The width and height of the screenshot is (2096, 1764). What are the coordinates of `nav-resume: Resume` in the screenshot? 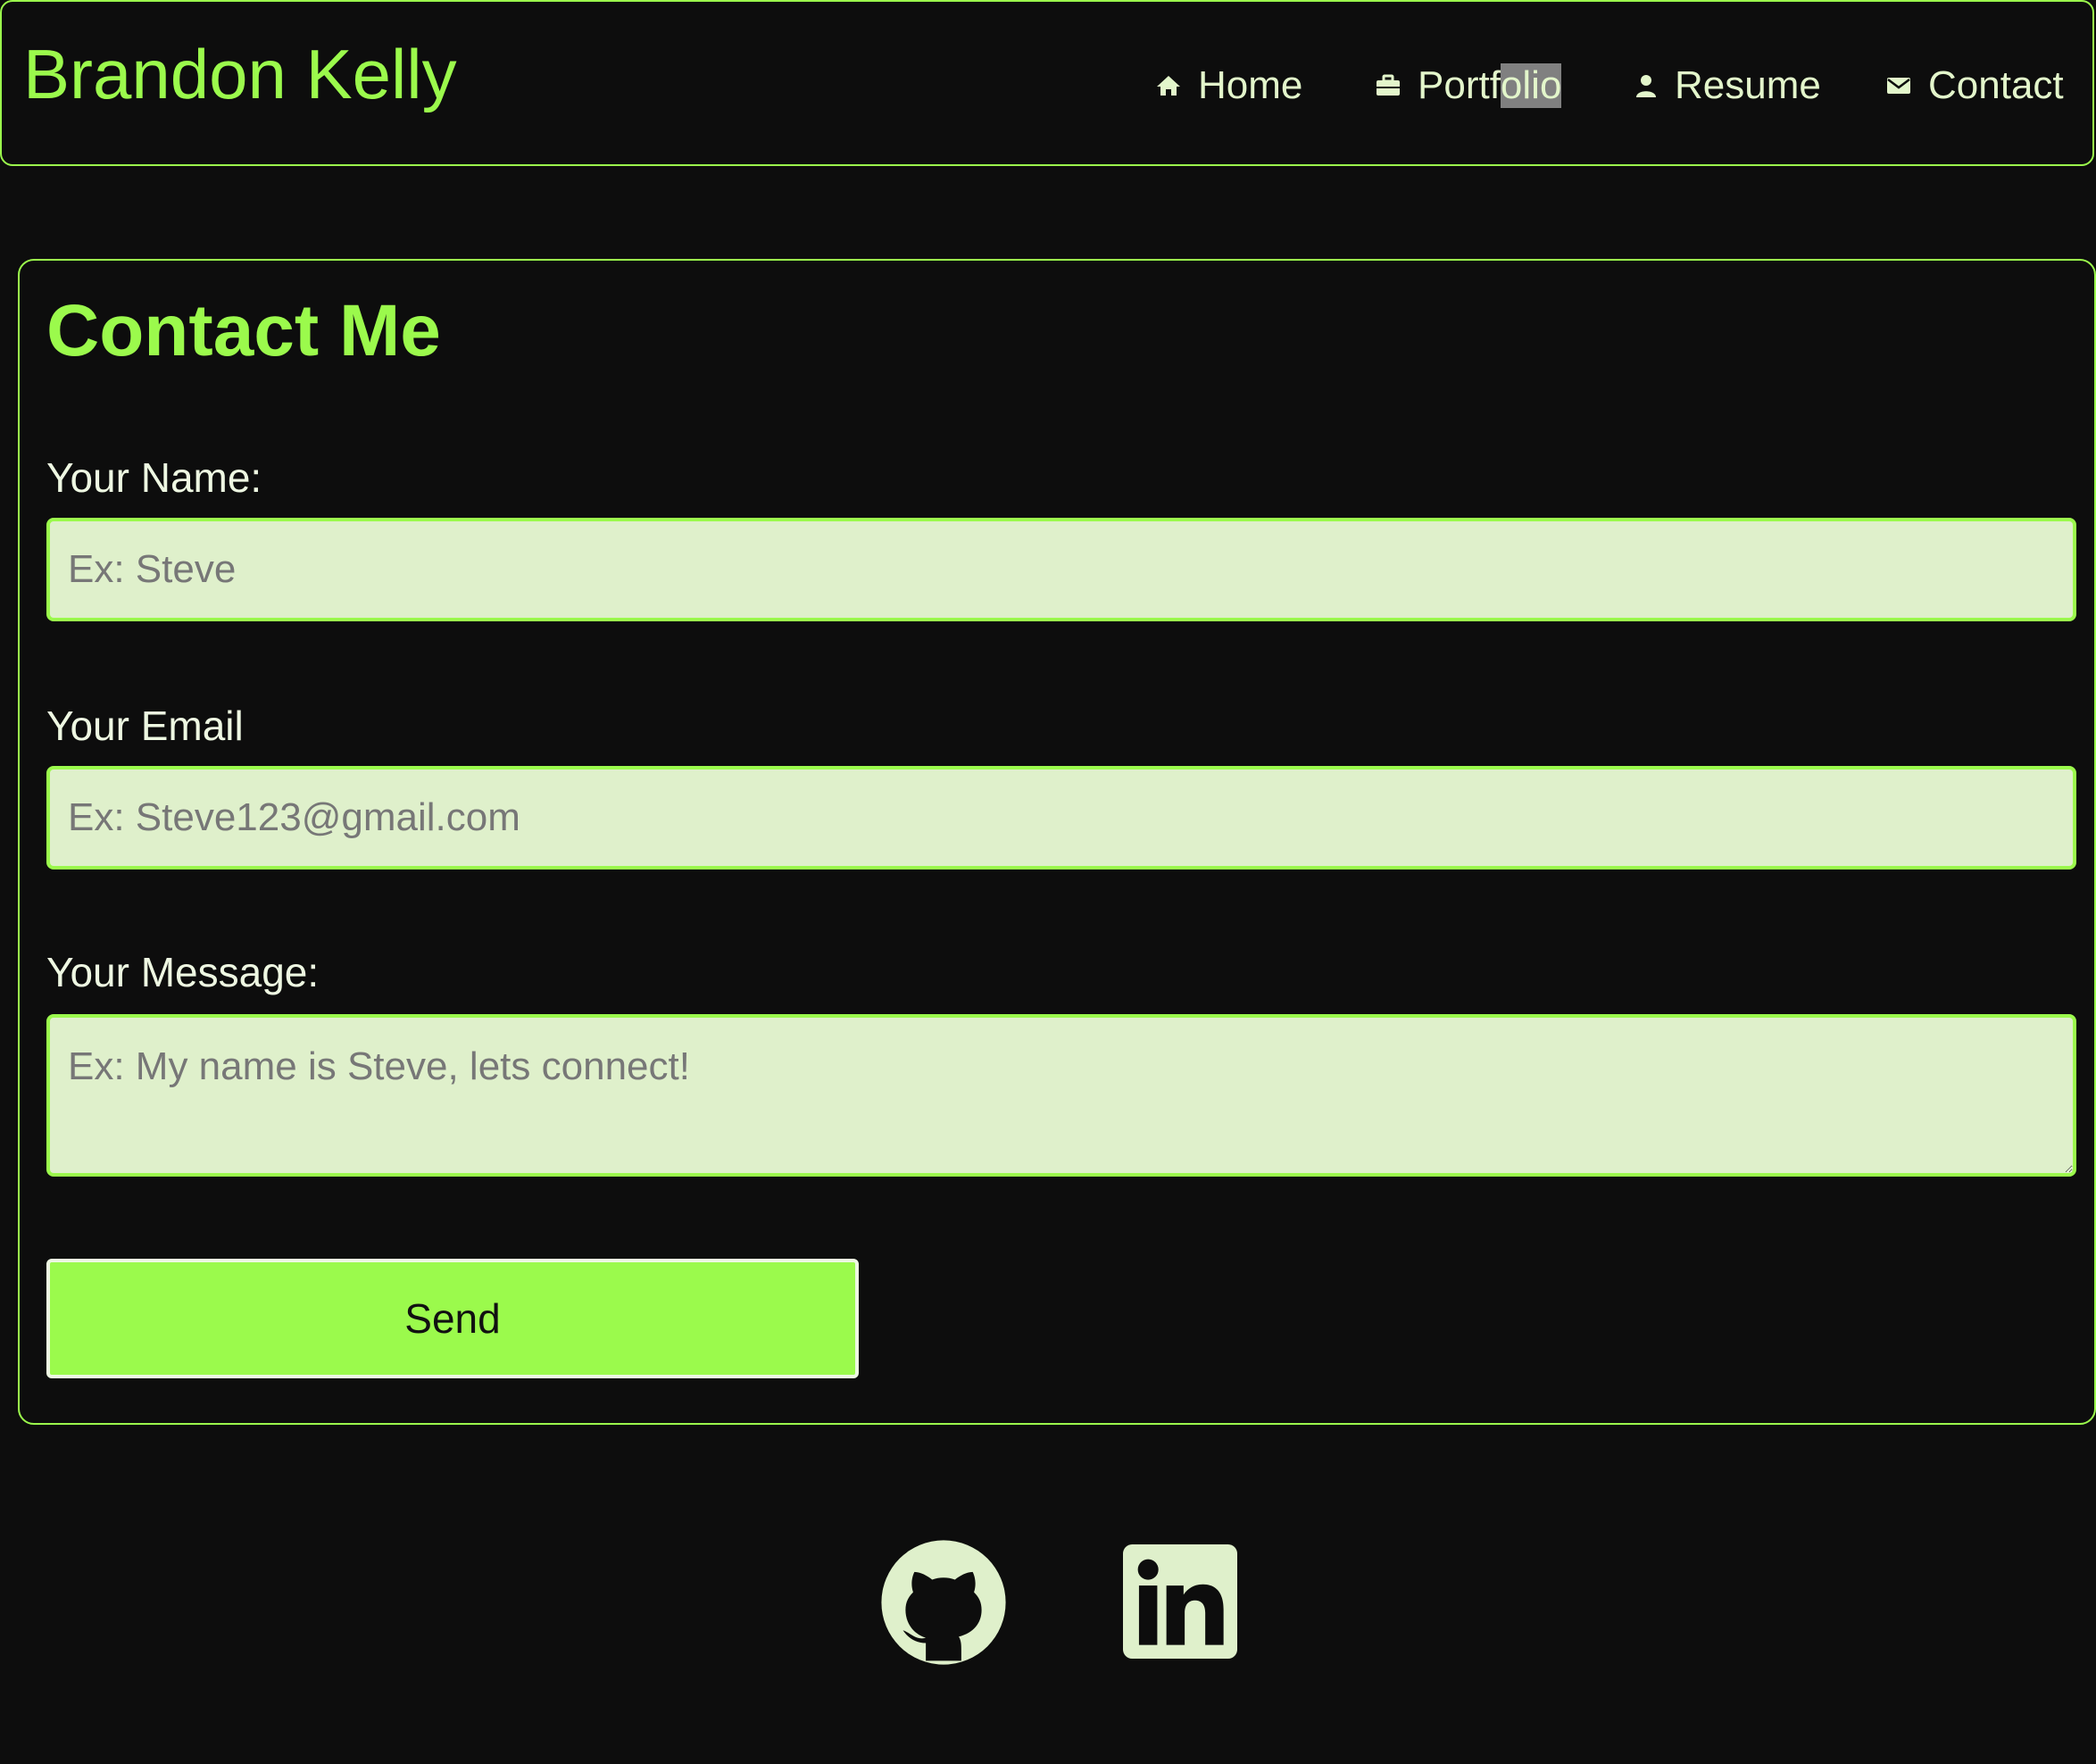 It's located at (1727, 85).